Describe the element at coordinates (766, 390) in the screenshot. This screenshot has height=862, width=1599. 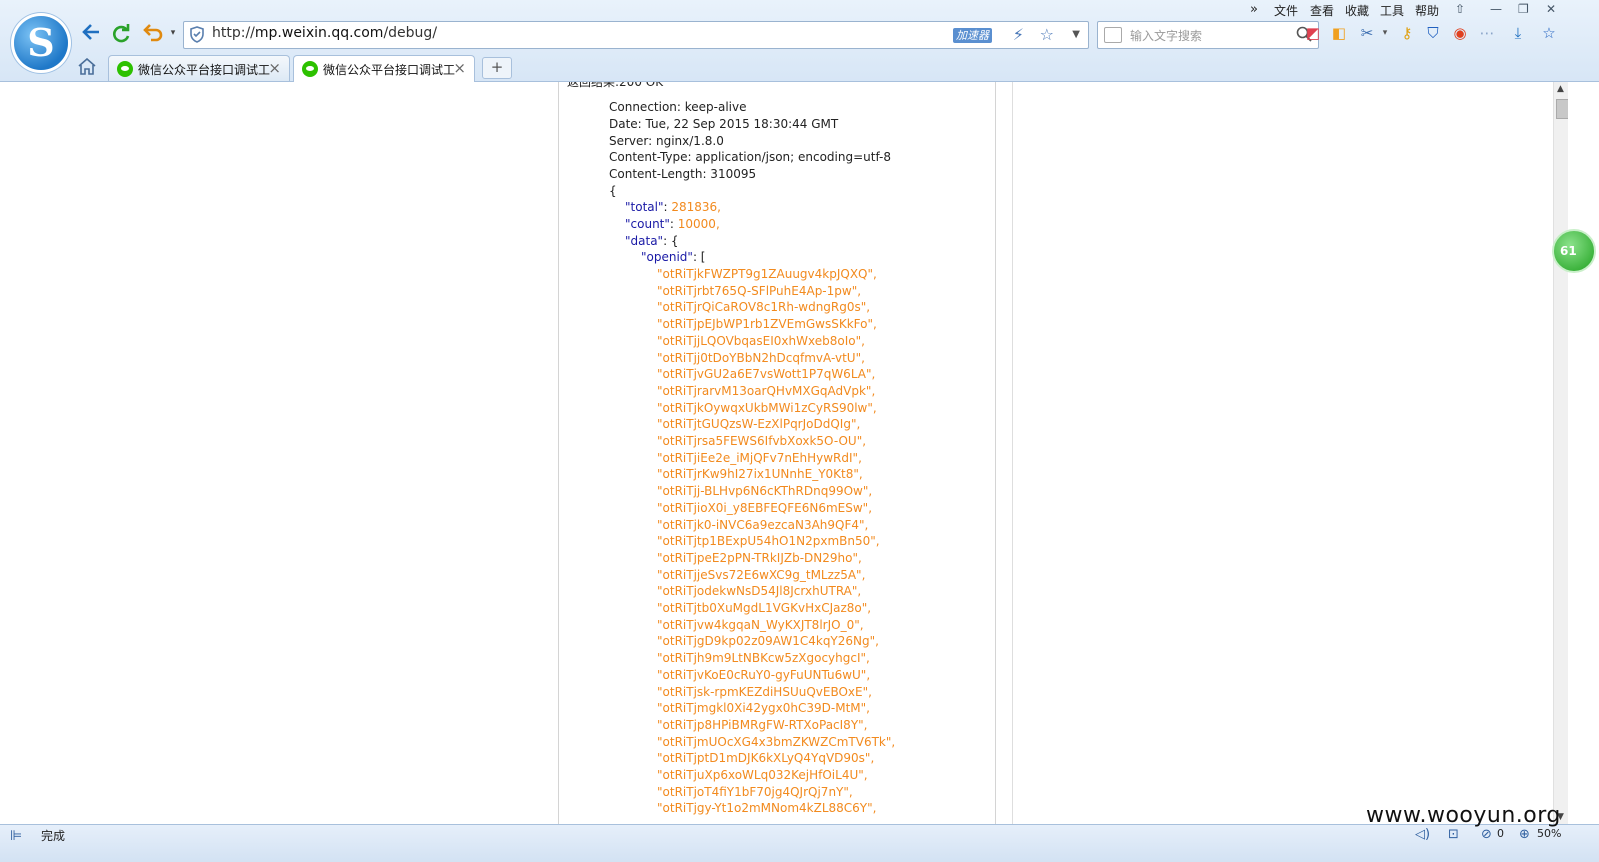
I see `openid-item: "otRiTjrarvM13oarQHvMXGqAdVpk",` at that location.